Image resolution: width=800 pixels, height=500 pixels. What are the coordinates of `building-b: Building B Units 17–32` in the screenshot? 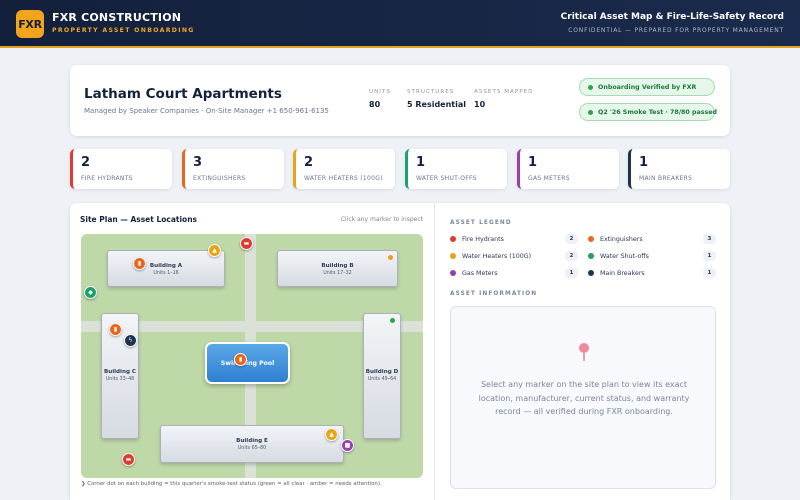 It's located at (337, 268).